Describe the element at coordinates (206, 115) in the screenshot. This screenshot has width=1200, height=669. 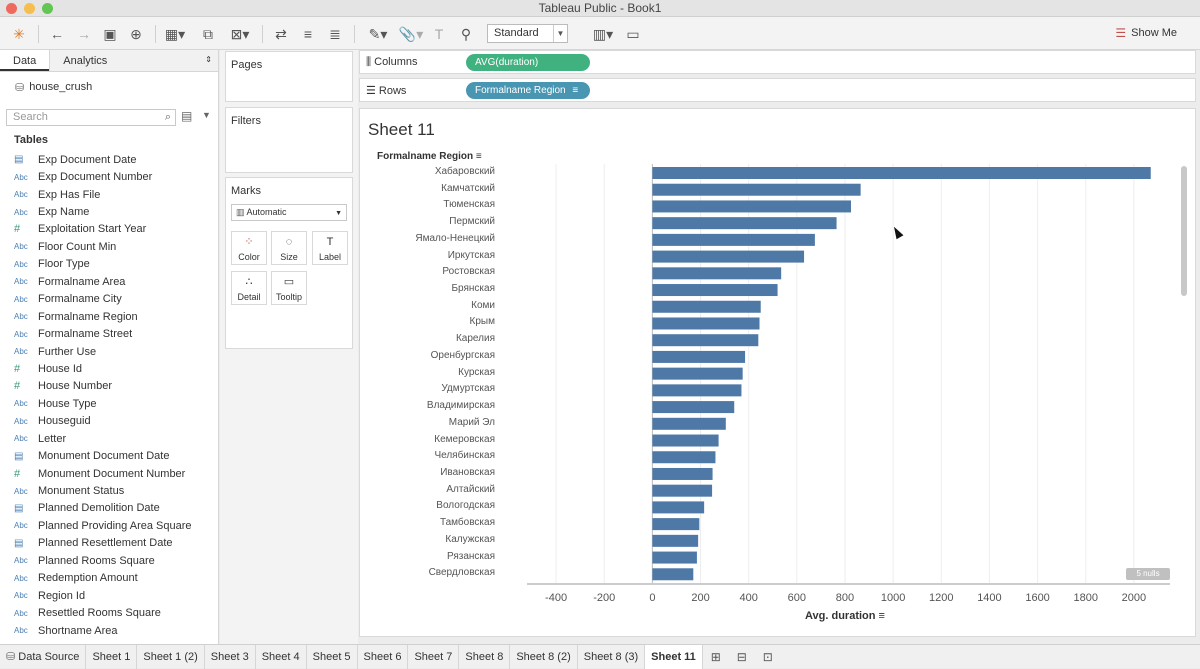
I see `chevron-down-icon: ▼` at that location.